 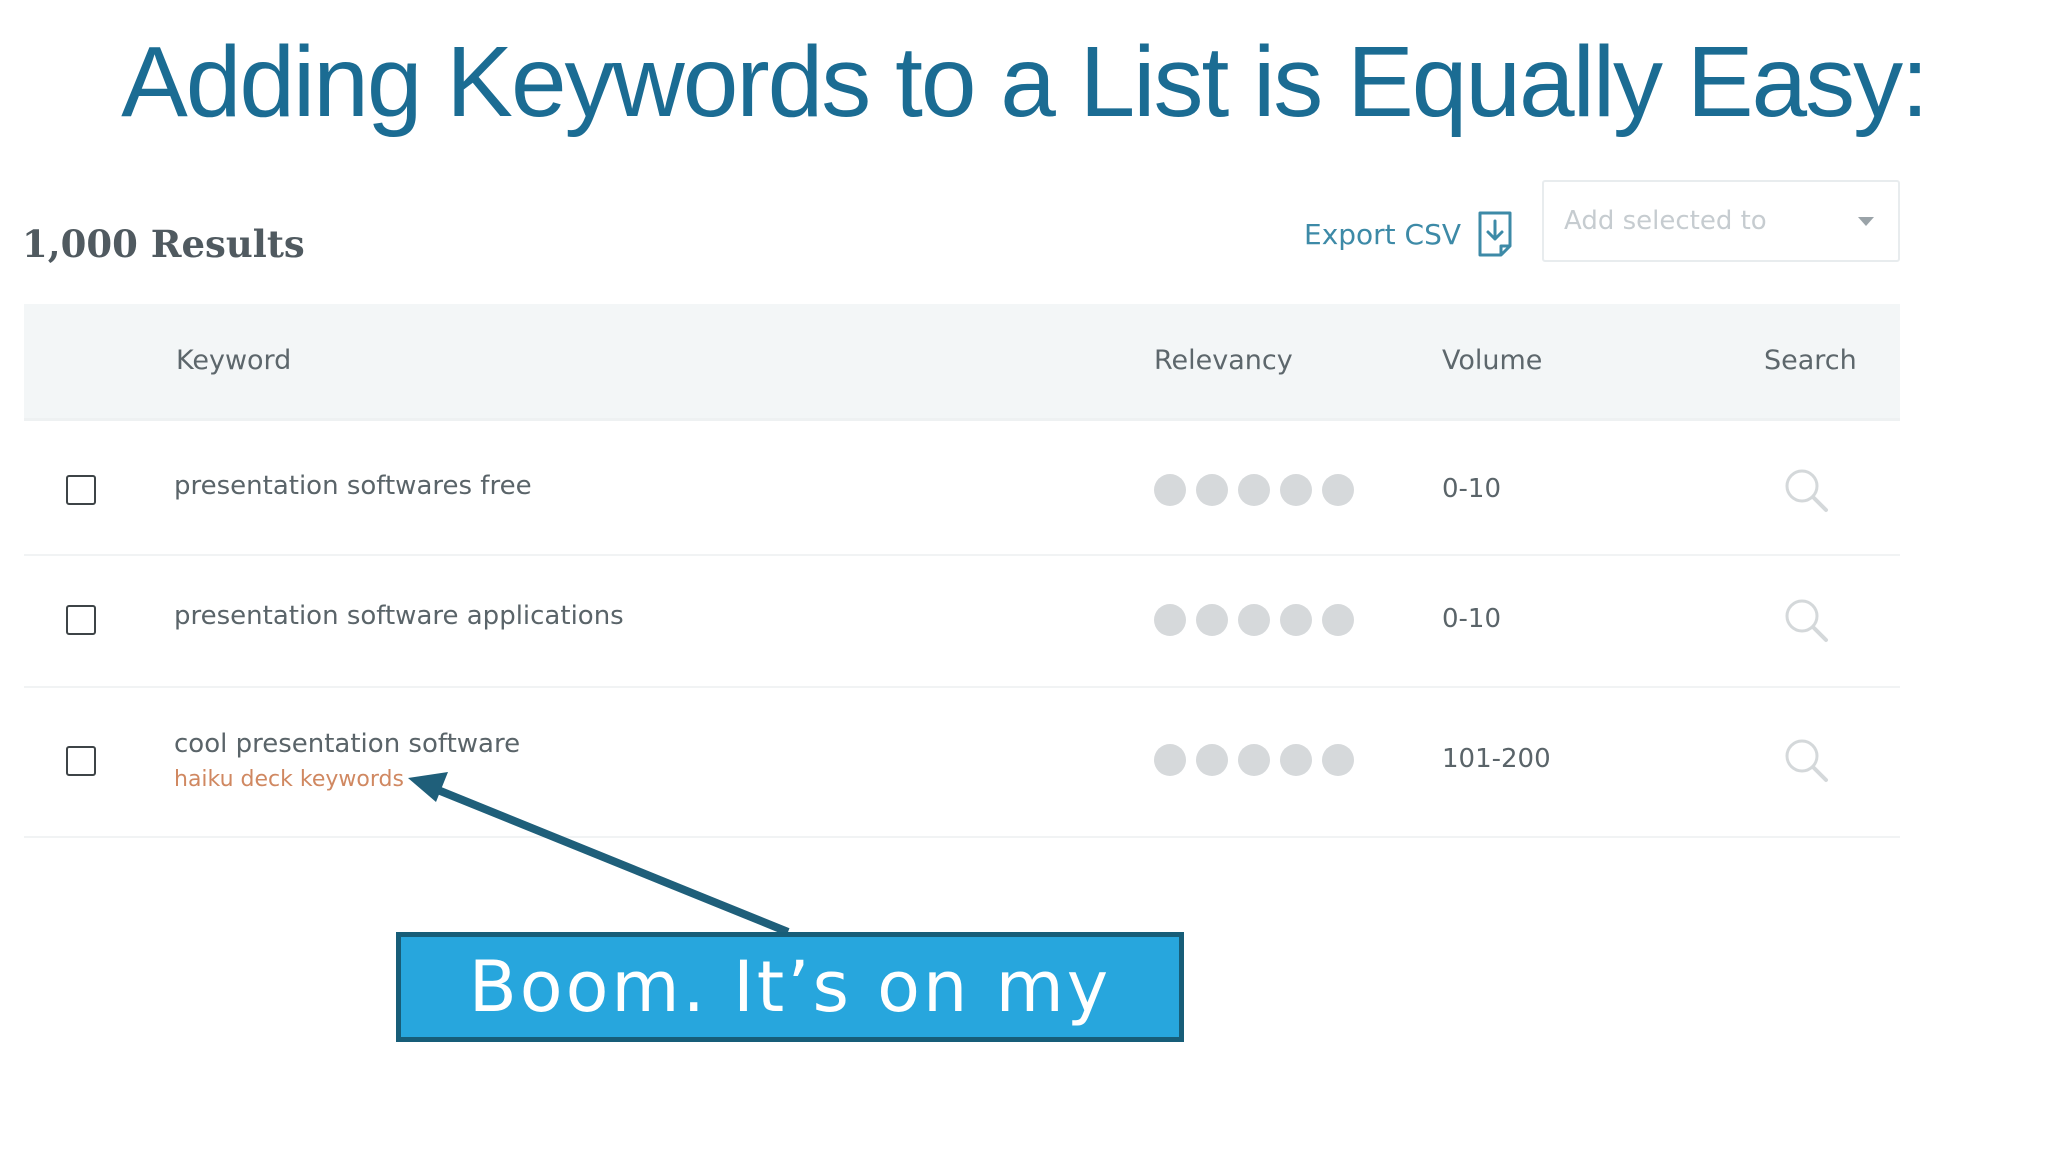 I want to click on table-row: presentation softwares free 0-10, so click(x=962, y=489).